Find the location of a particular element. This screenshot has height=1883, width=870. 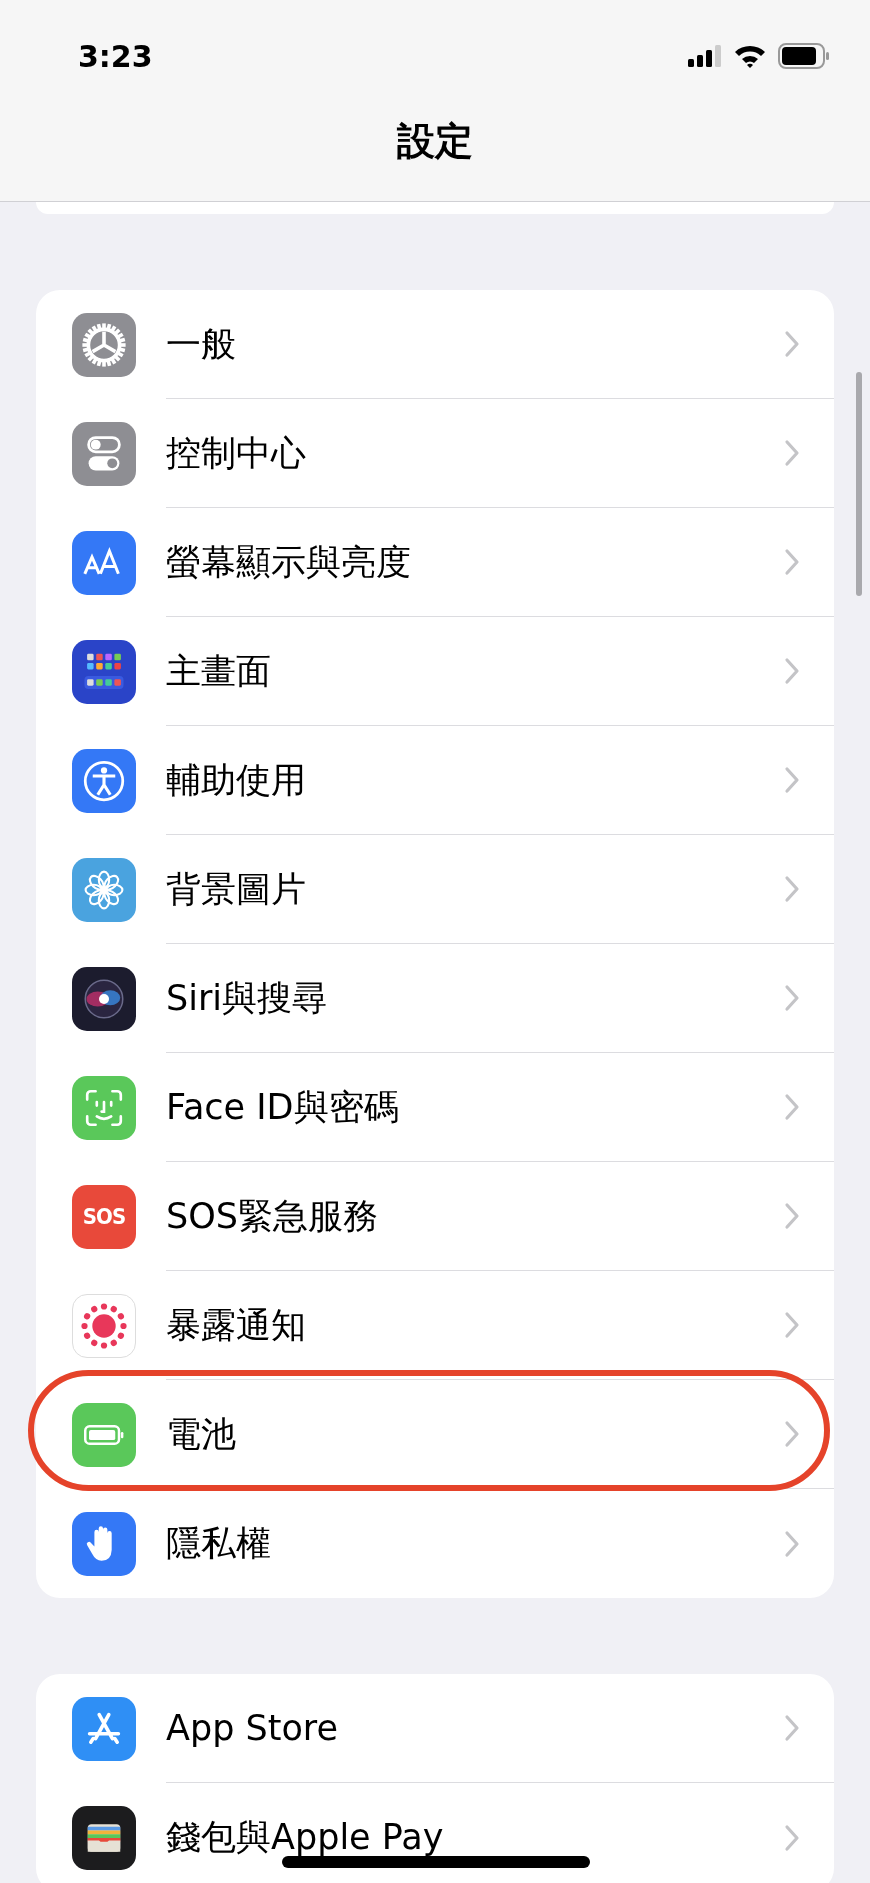

wallet-icon is located at coordinates (104, 1837).